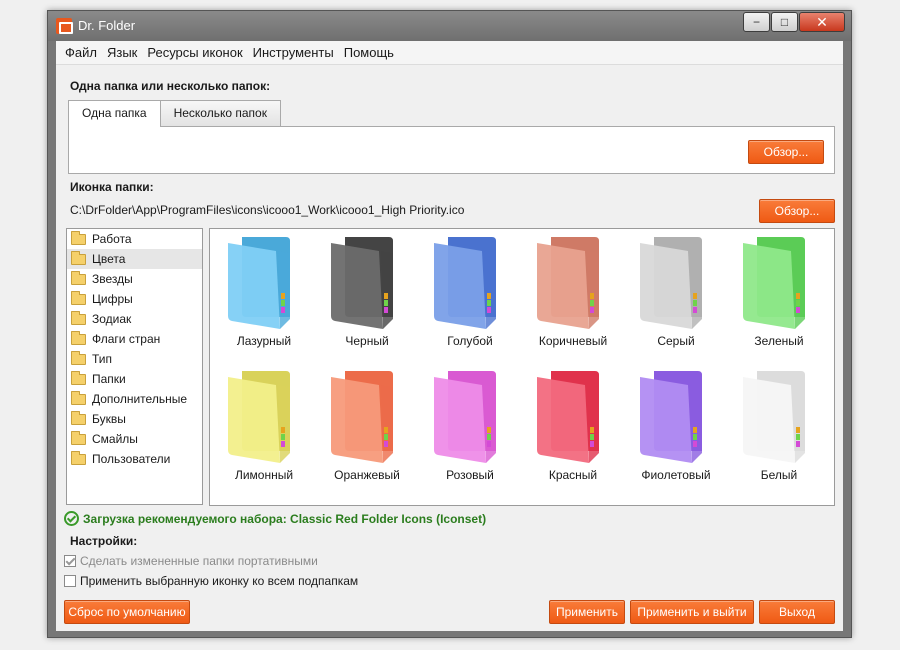 The height and width of the screenshot is (650, 900). What do you see at coordinates (134, 259) in the screenshot?
I see `category-item: Цвета` at bounding box center [134, 259].